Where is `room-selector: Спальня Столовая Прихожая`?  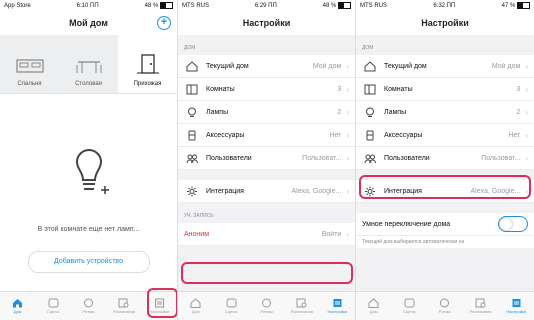
room-selector: Спальня Столовая Прихожая is located at coordinates (88, 64).